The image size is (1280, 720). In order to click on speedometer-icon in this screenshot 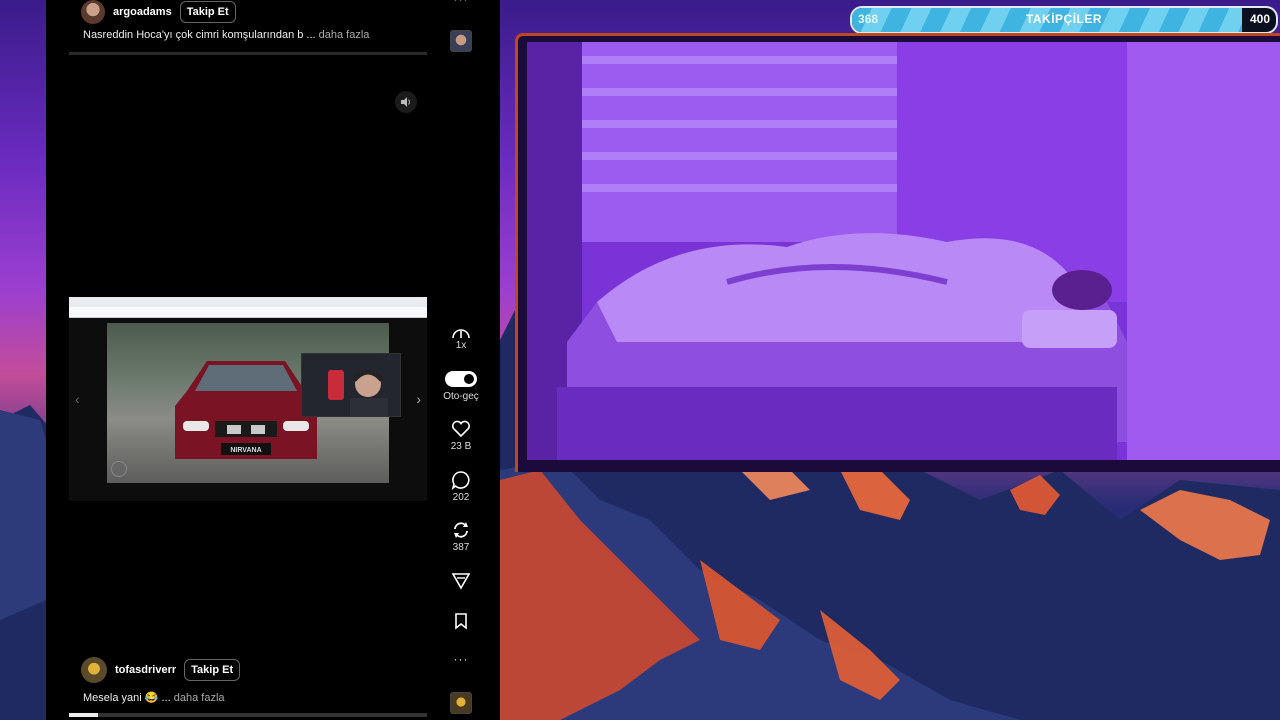, I will do `click(461, 334)`.